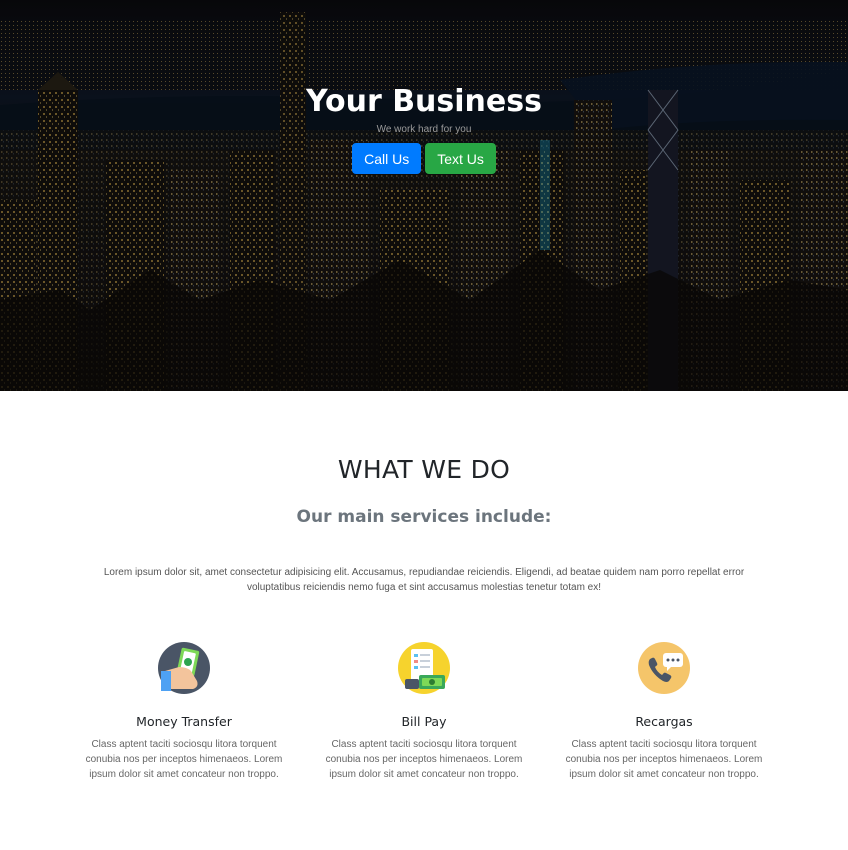 This screenshot has width=848, height=850. I want to click on services-subheading: Our main services include:, so click(424, 517).